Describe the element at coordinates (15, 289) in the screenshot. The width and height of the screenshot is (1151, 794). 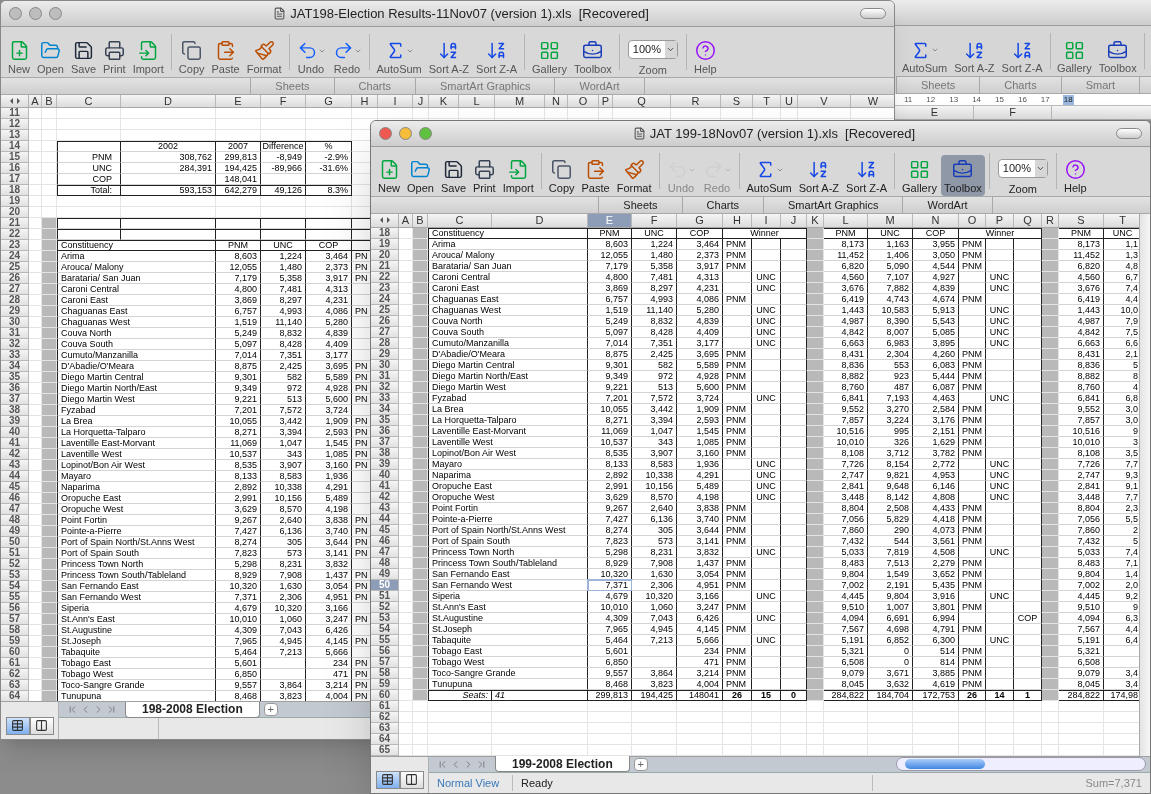
I see `row-header: 27` at that location.